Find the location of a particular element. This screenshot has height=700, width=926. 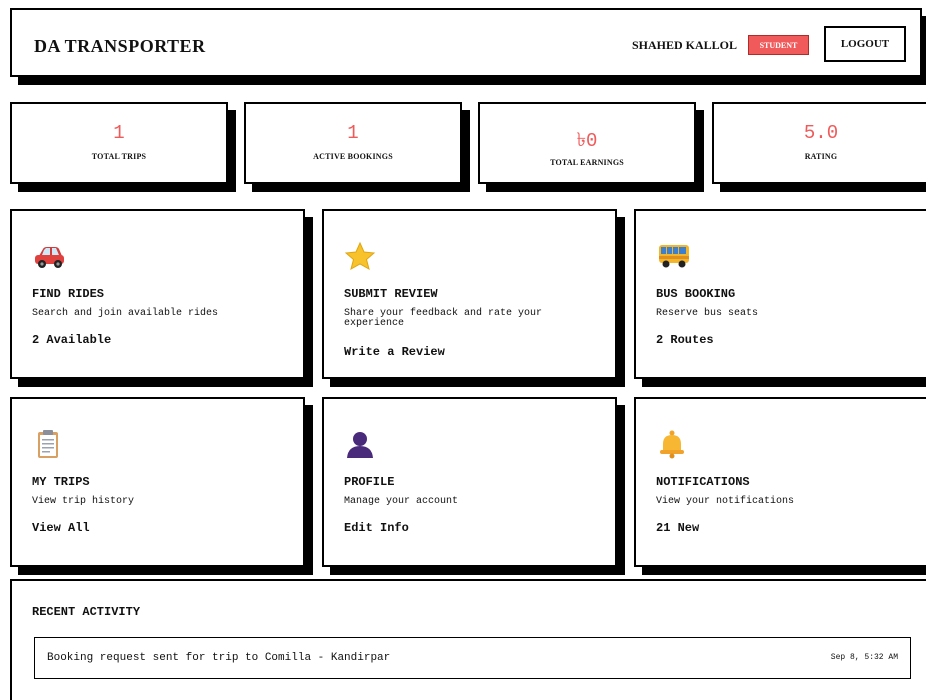

card-description: View trip history is located at coordinates (83, 501).